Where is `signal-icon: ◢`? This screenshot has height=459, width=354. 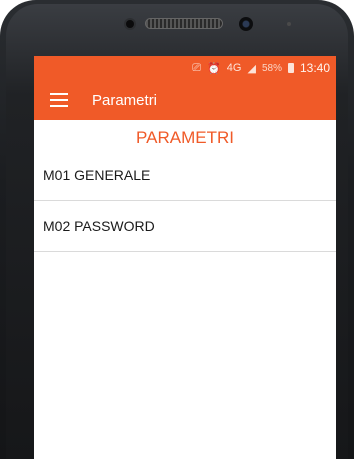
signal-icon: ◢ is located at coordinates (251, 68).